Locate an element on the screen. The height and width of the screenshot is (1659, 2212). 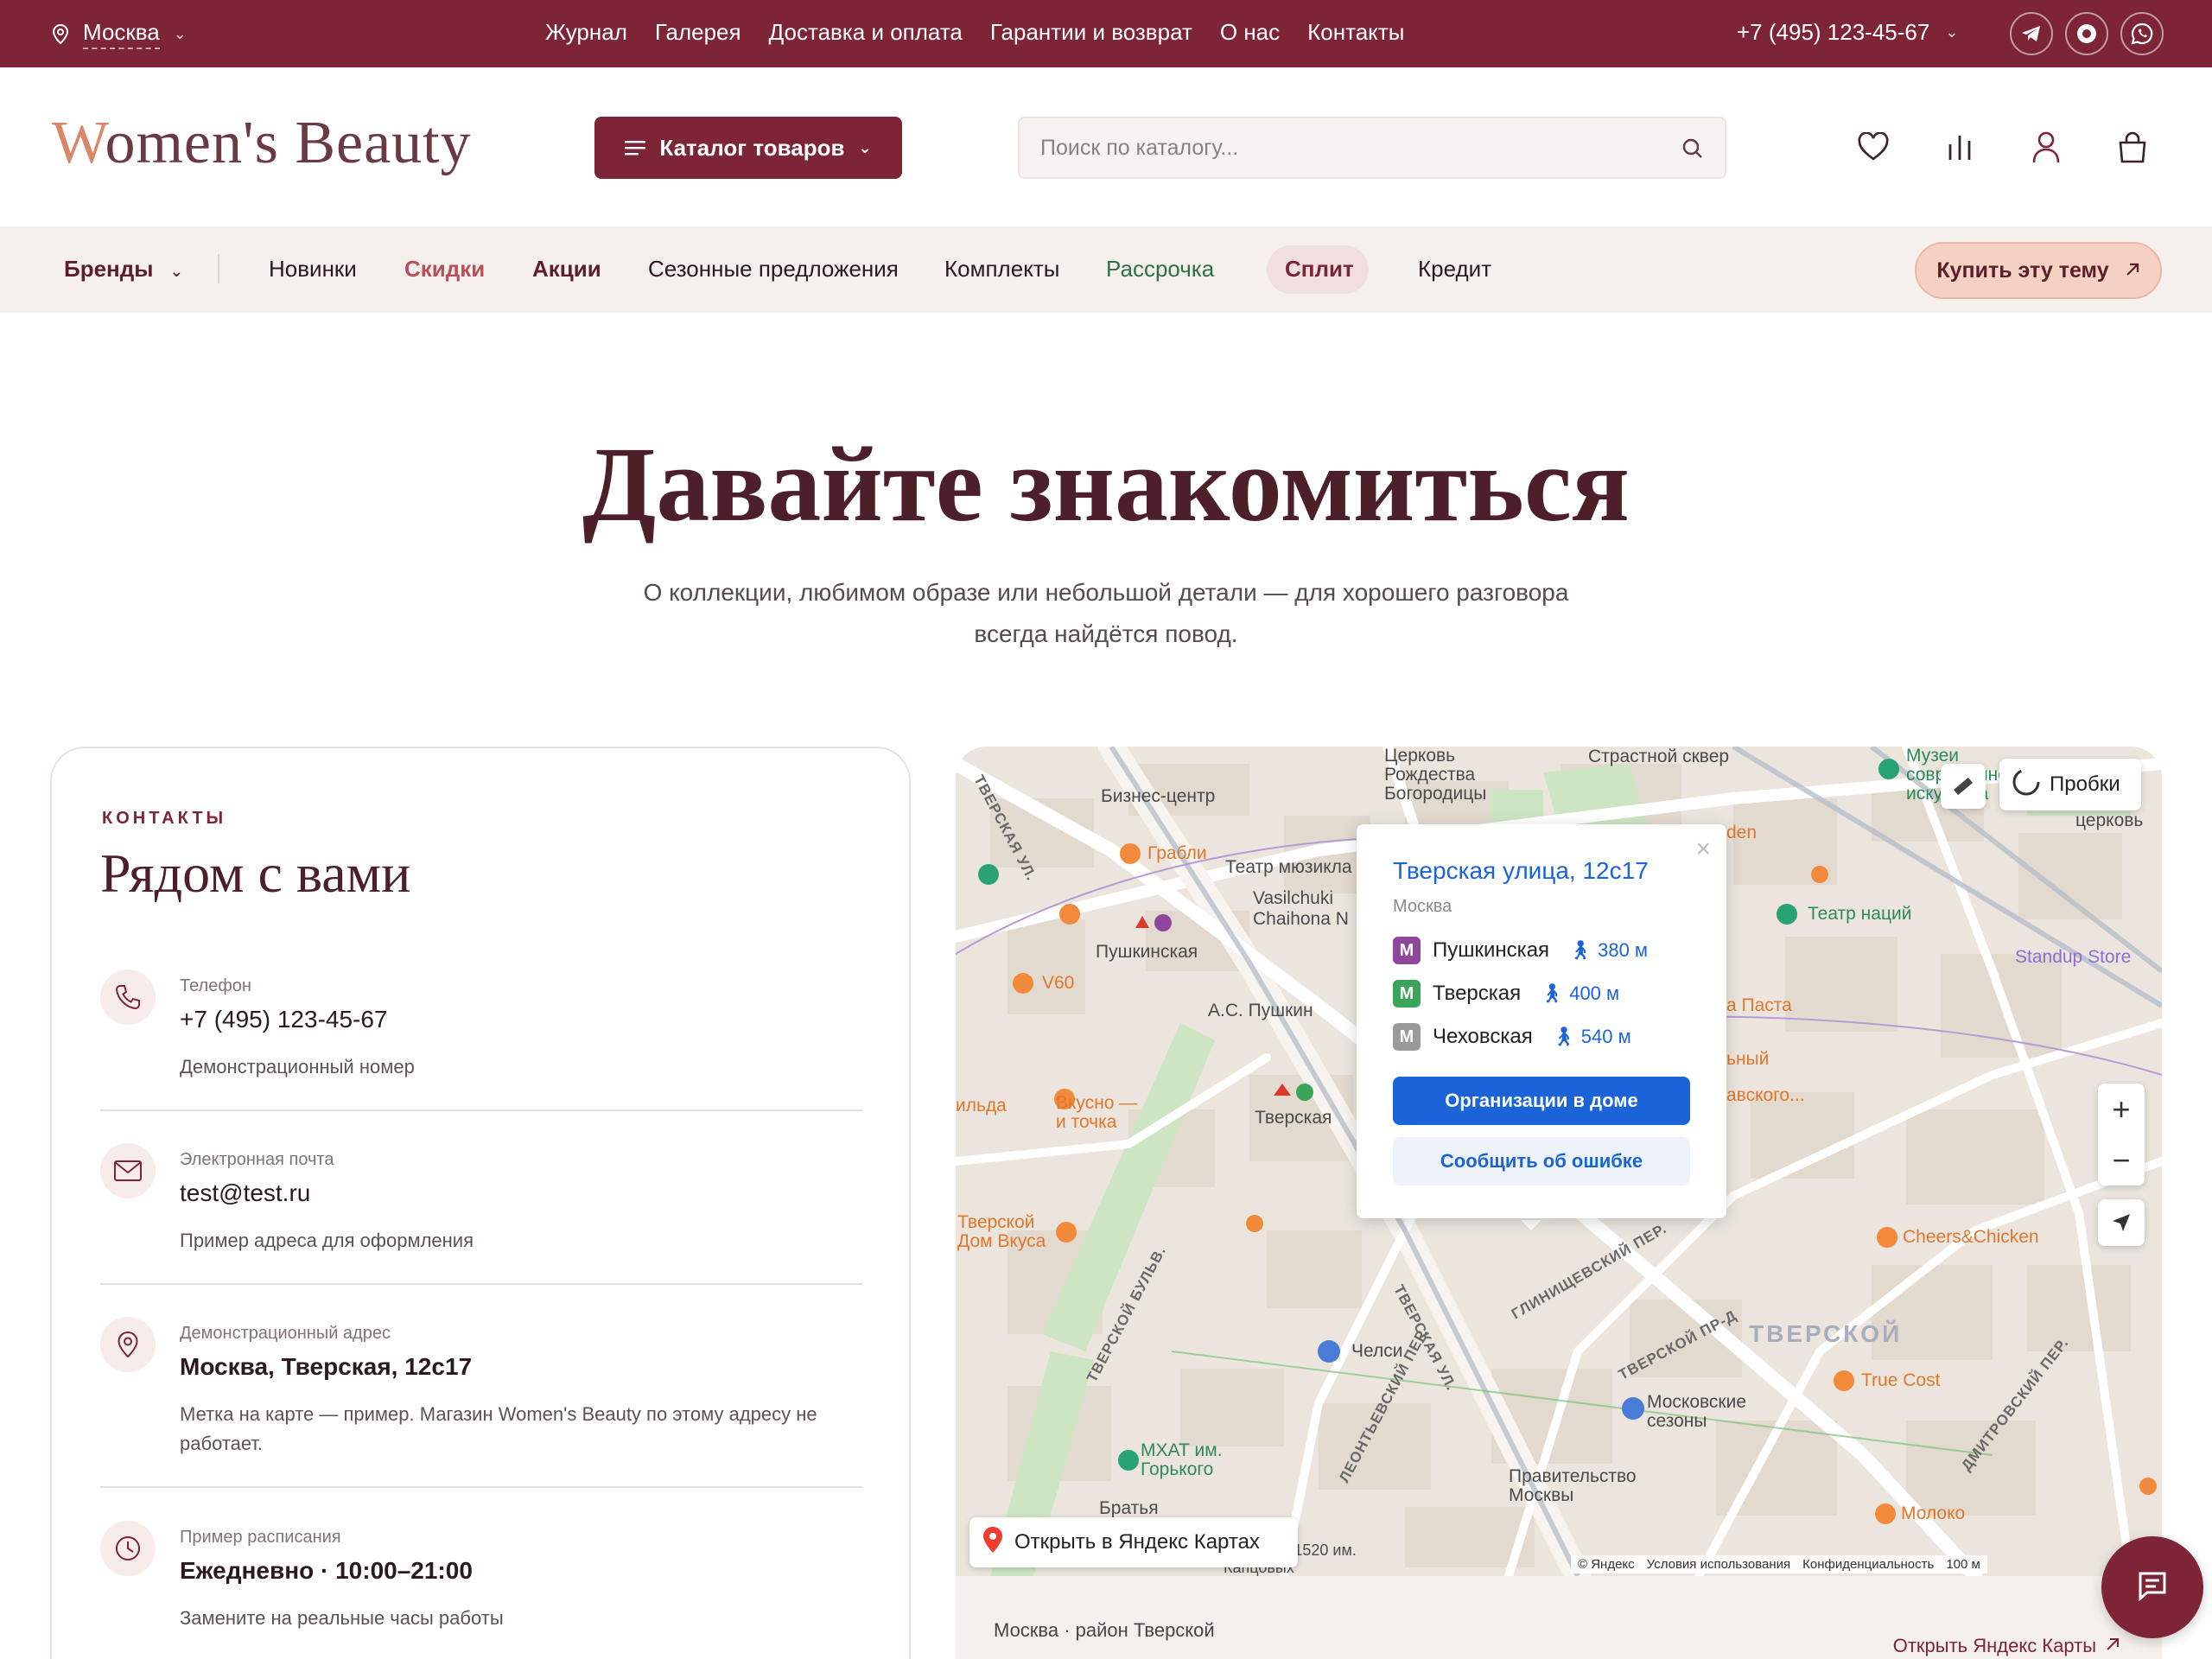
page-title: Давайте знакомиться is located at coordinates (1106, 484).